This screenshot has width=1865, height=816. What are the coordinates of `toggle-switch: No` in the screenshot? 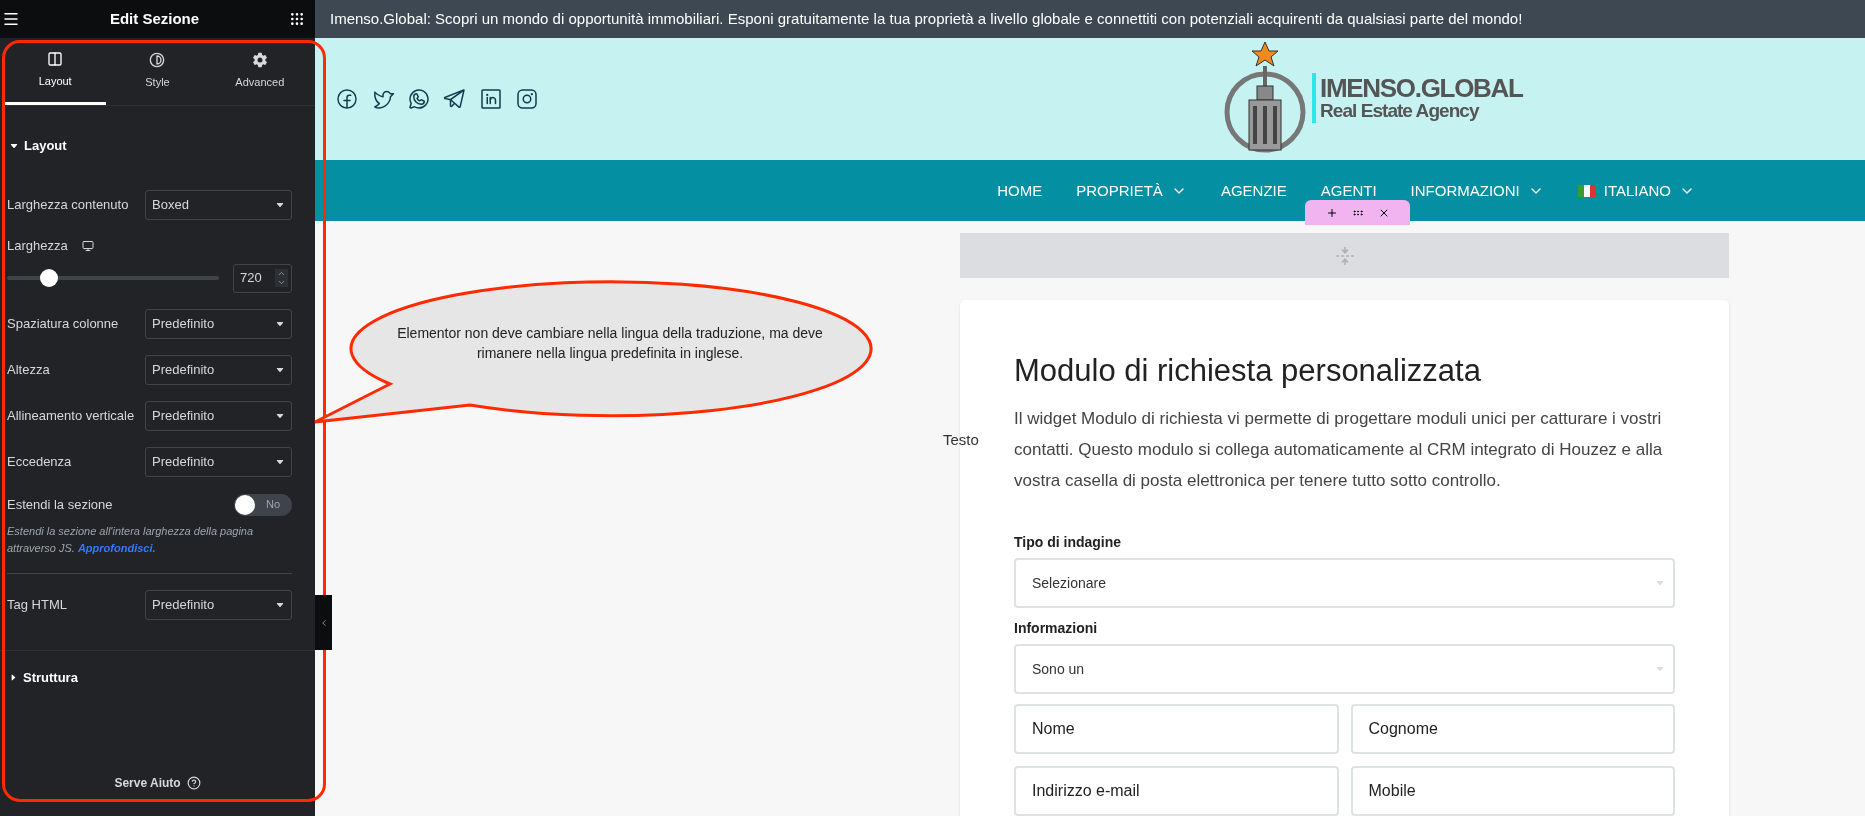 It's located at (263, 504).